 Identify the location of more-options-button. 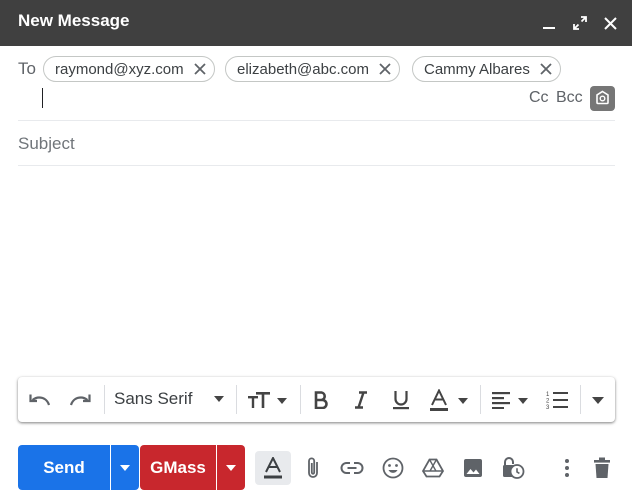
(567, 468).